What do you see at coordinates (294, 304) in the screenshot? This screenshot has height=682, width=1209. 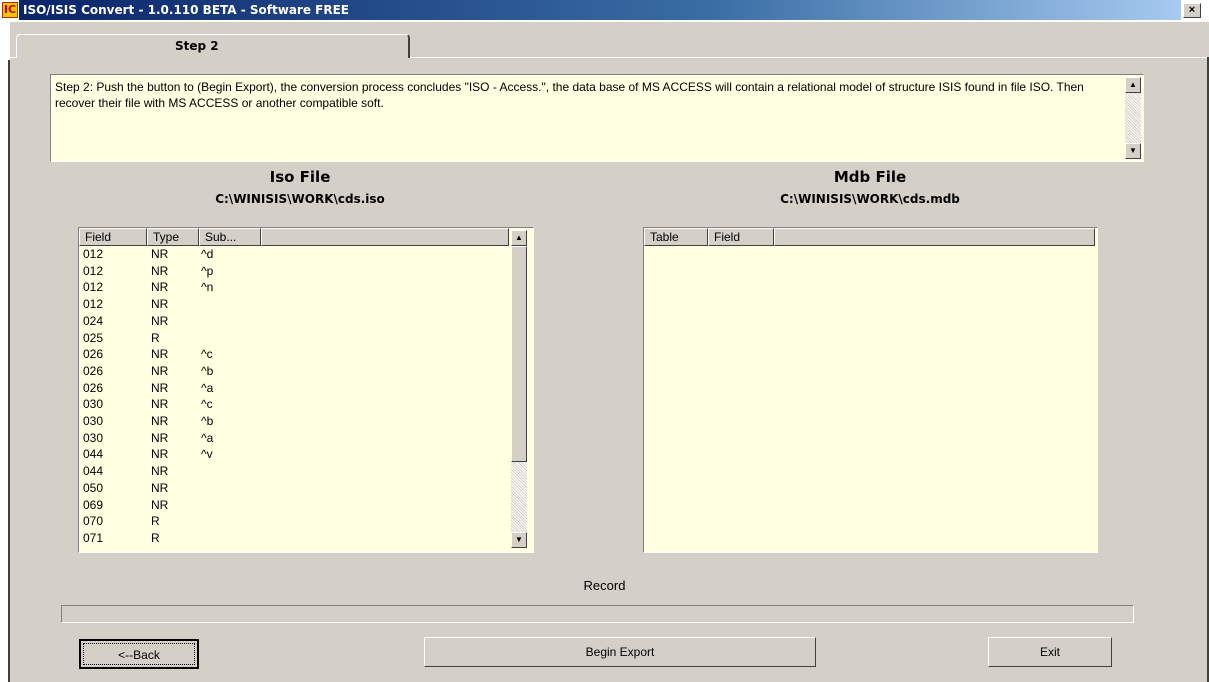 I see `table-row: 012 NR` at bounding box center [294, 304].